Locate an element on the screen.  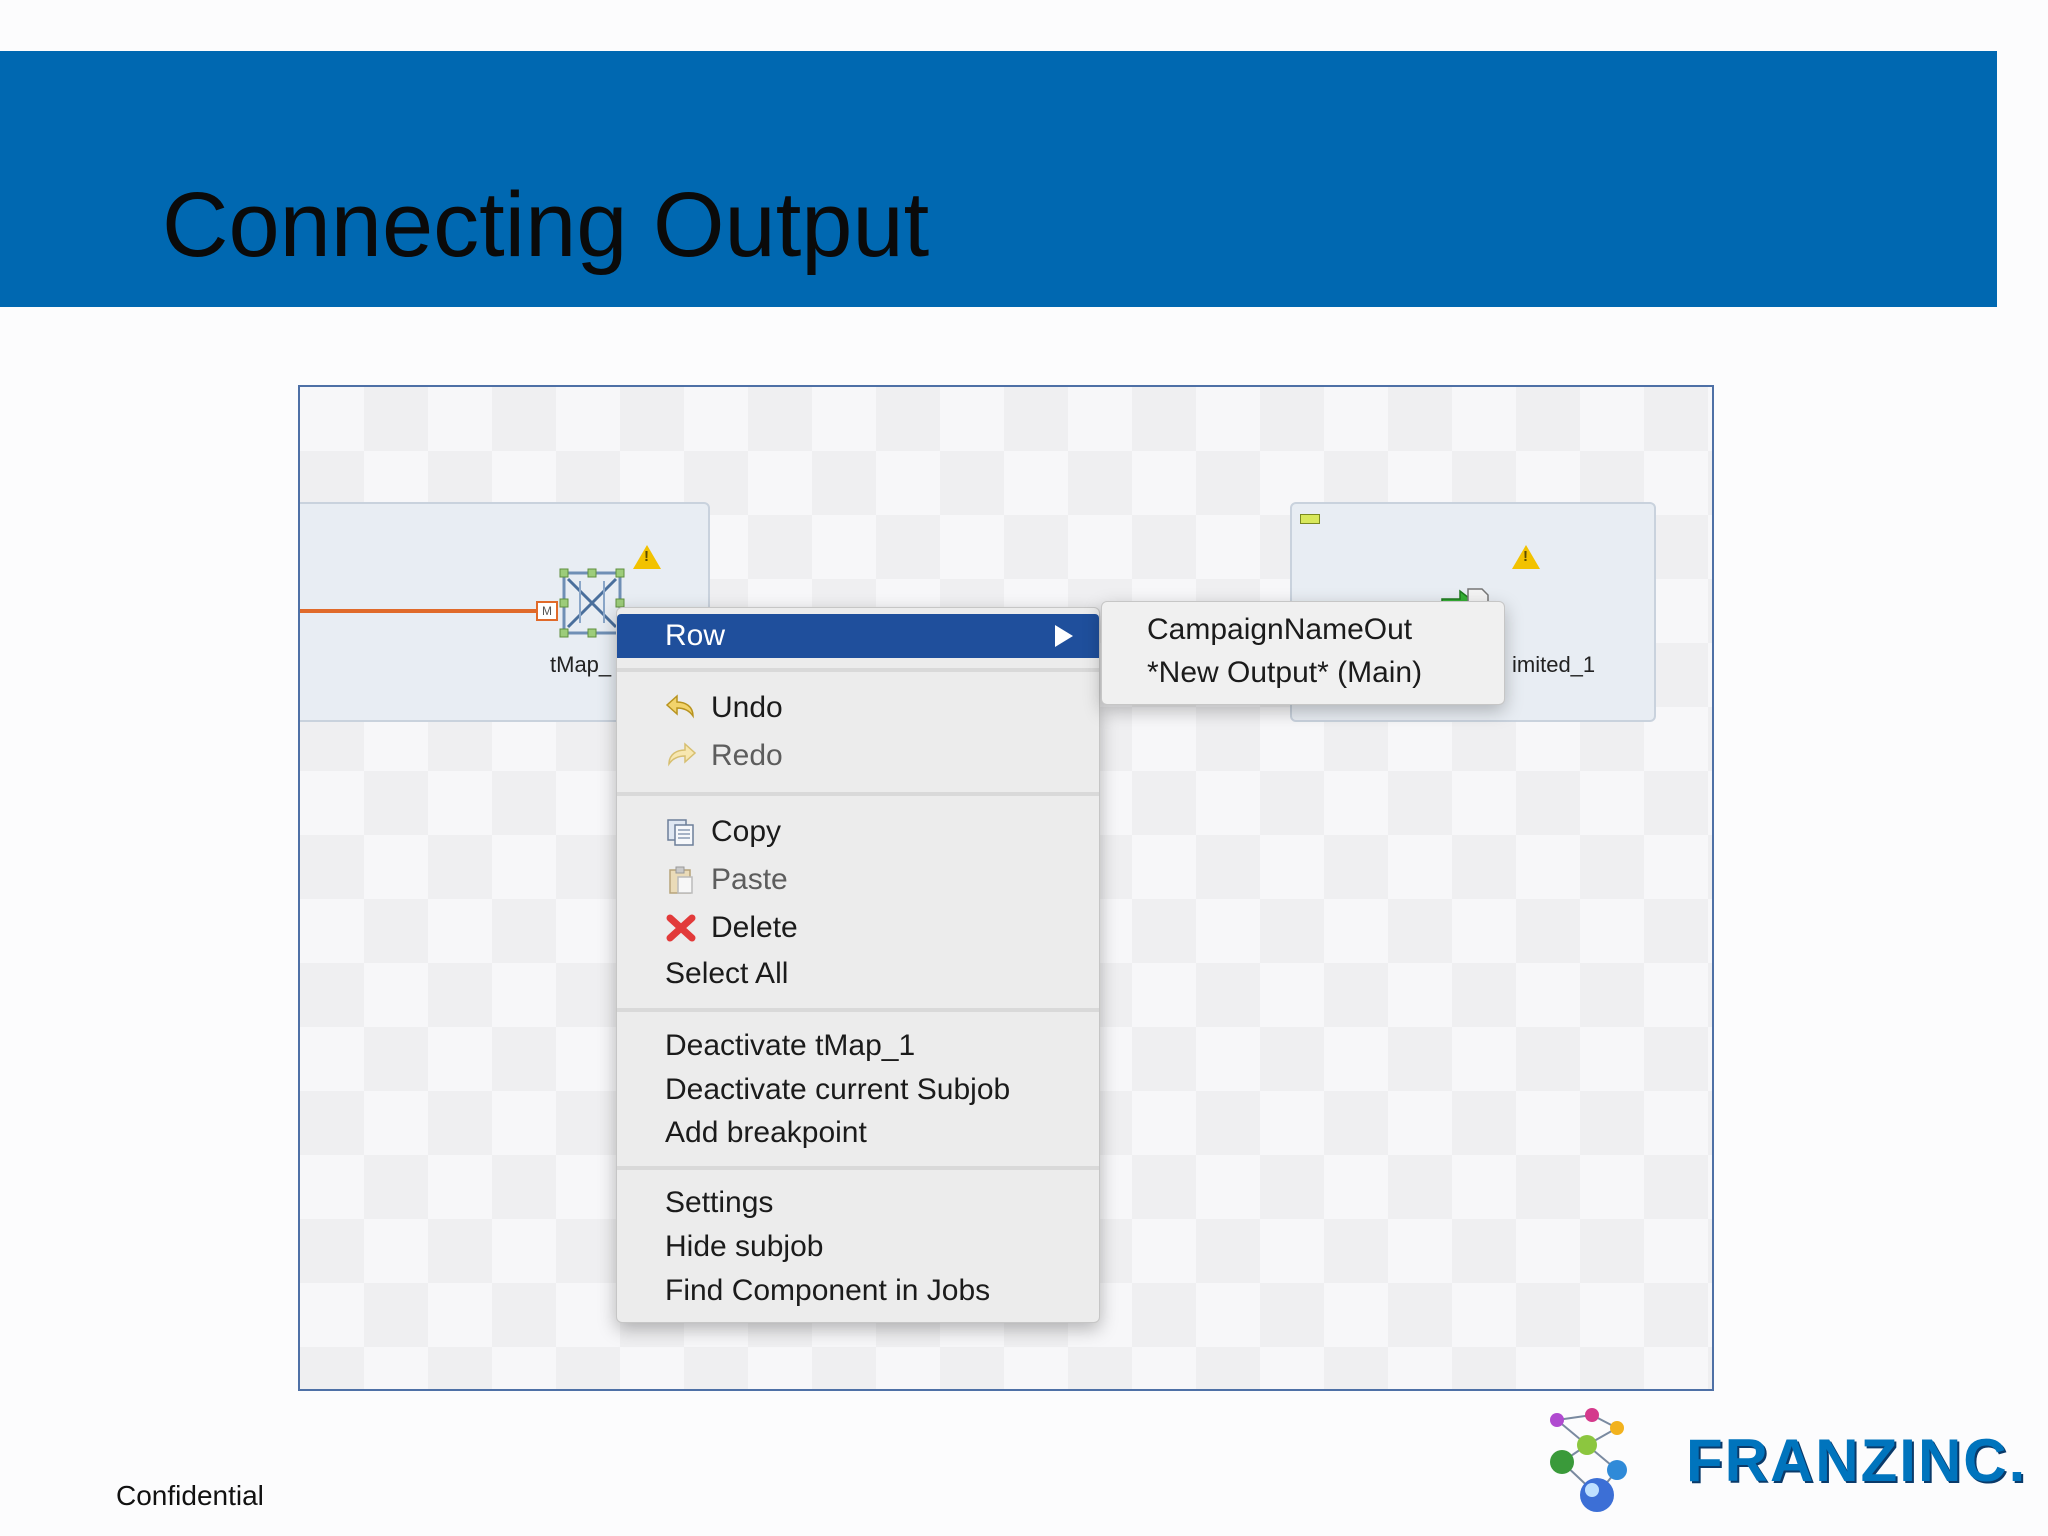
output-component-label: imited_1 is located at coordinates (1553, 665).